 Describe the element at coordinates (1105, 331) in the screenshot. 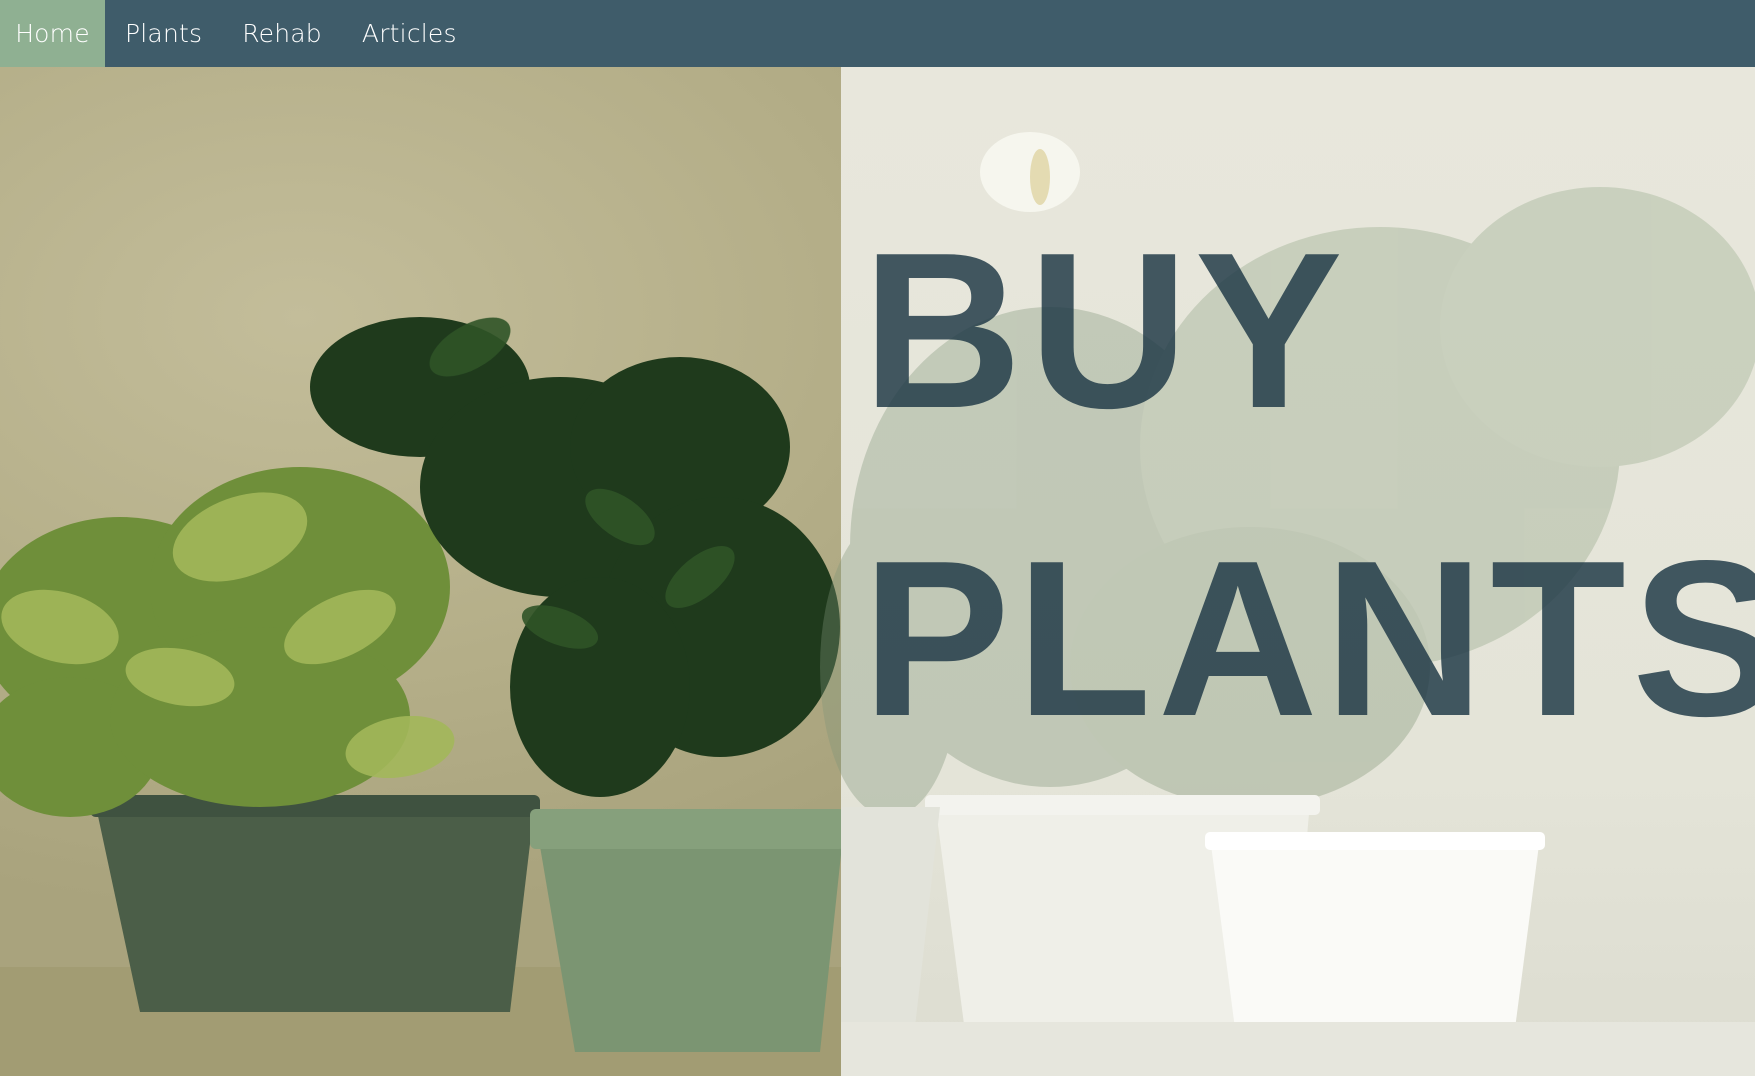

I see `headline-line-buy: BUY` at that location.